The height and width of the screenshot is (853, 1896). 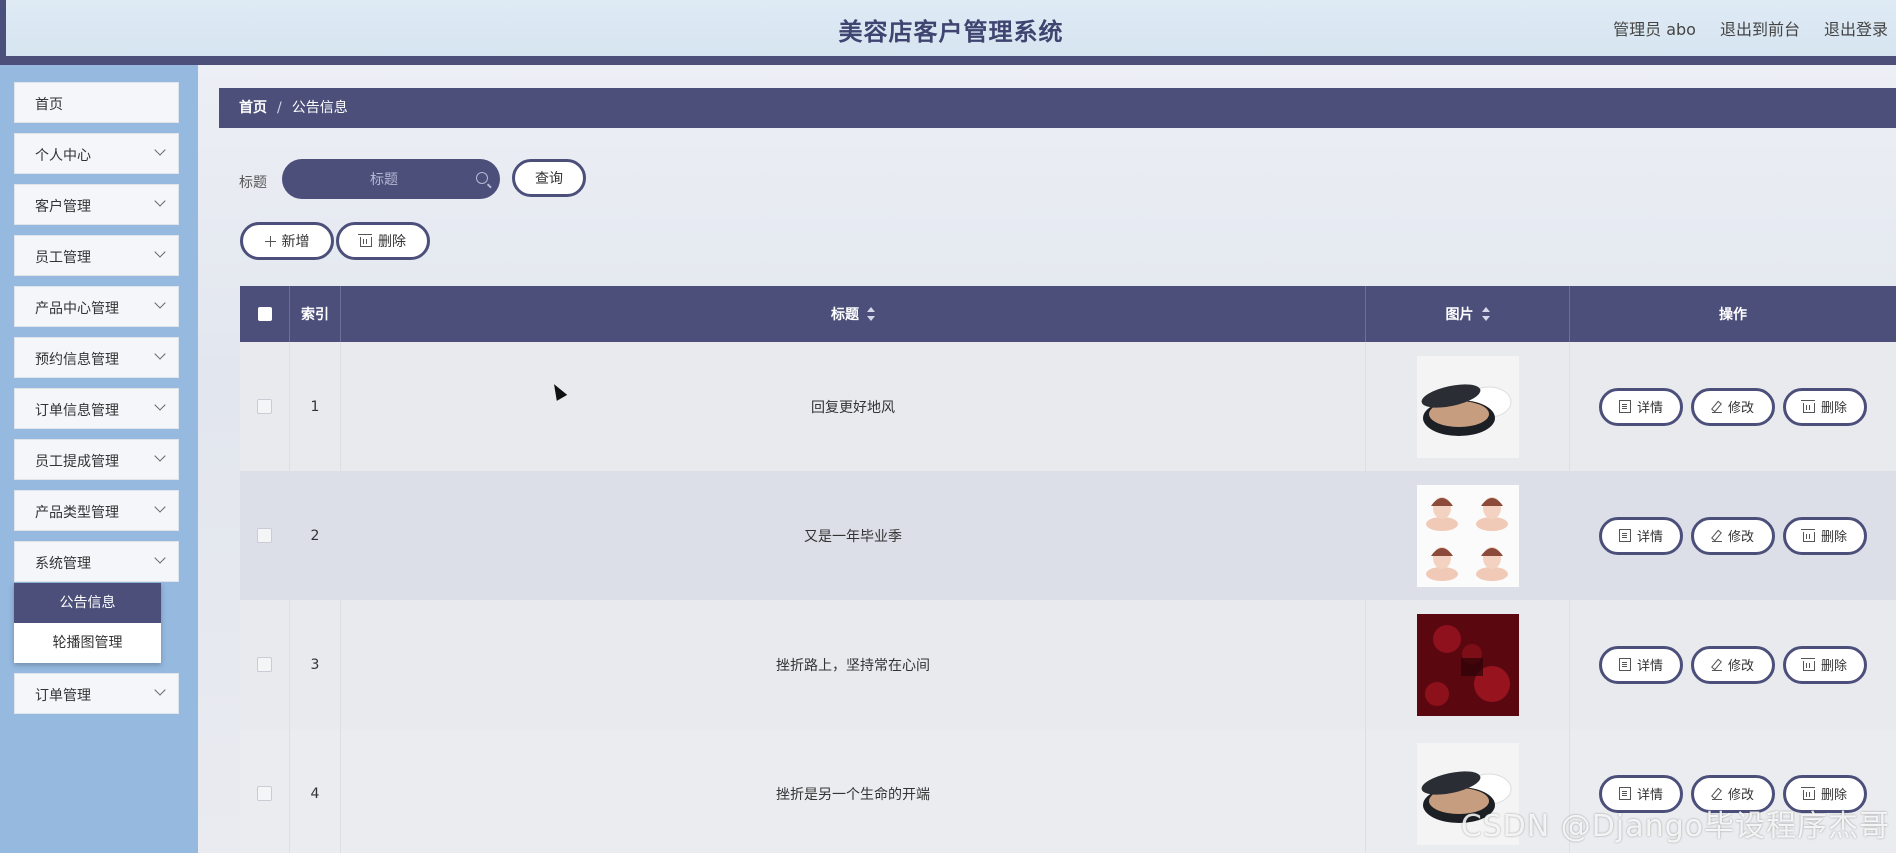 I want to click on breadcrumb: 首页 / 公告信息, so click(x=1057, y=108).